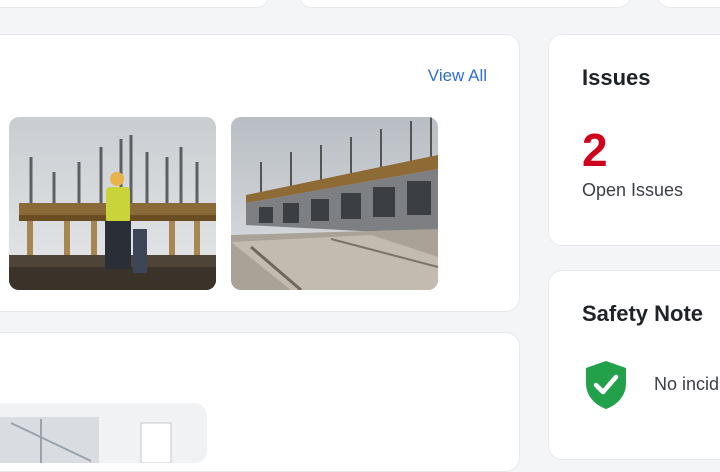 This screenshot has height=472, width=720. I want to click on open-issues-label: Open Issues, so click(633, 190).